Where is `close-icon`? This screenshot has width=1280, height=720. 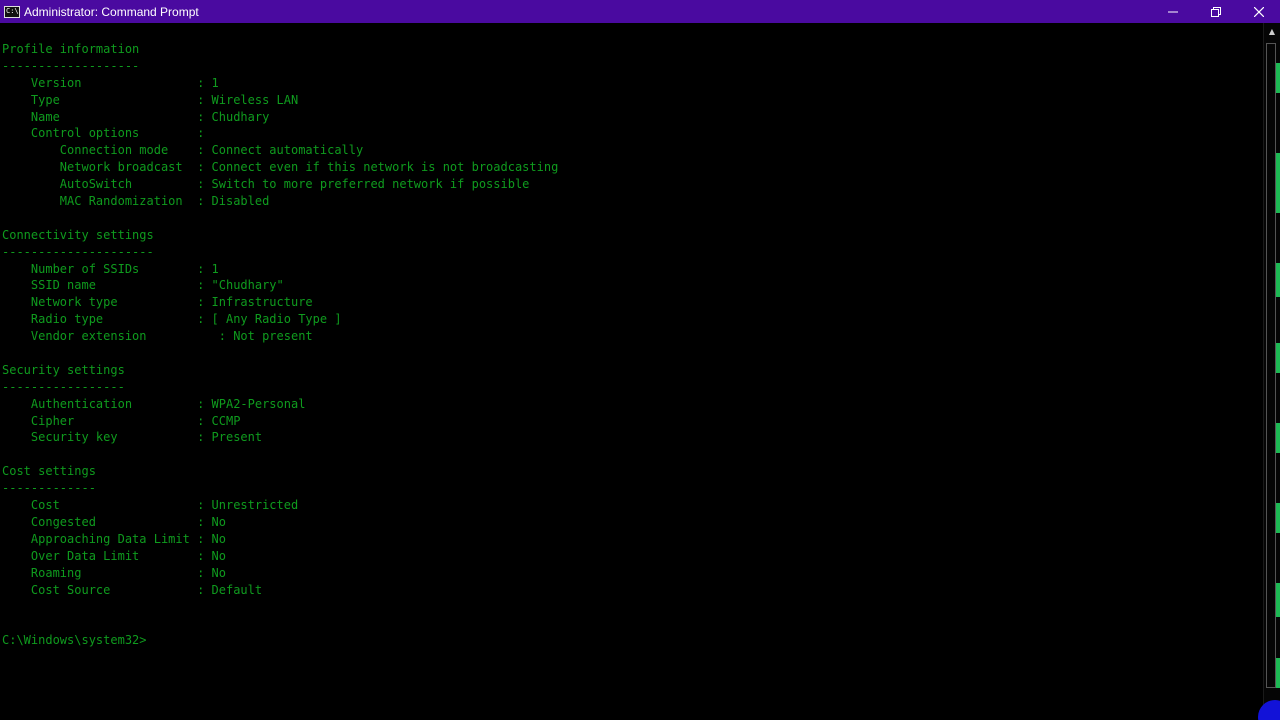 close-icon is located at coordinates (1258, 11).